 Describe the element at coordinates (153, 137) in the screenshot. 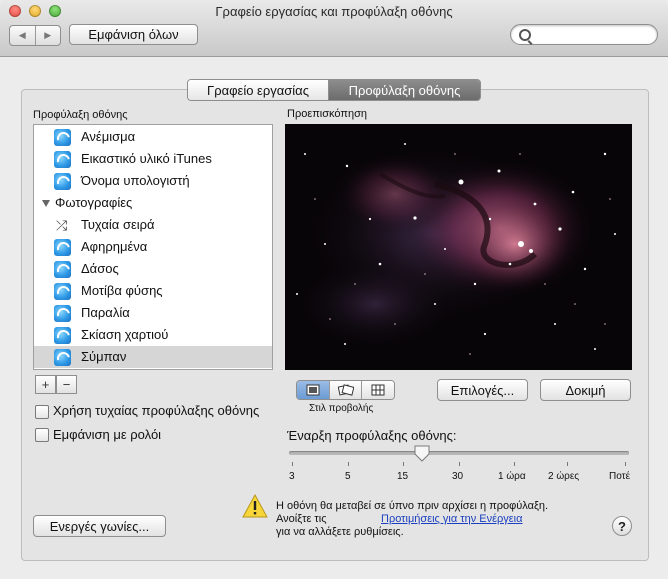

I see `list-item: Ανέμισμα` at that location.